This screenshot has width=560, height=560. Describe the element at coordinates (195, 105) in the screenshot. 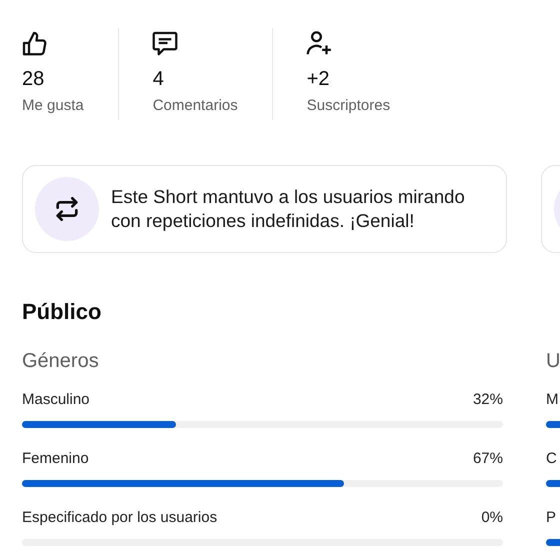

I see `stat-label: Comentarios` at that location.